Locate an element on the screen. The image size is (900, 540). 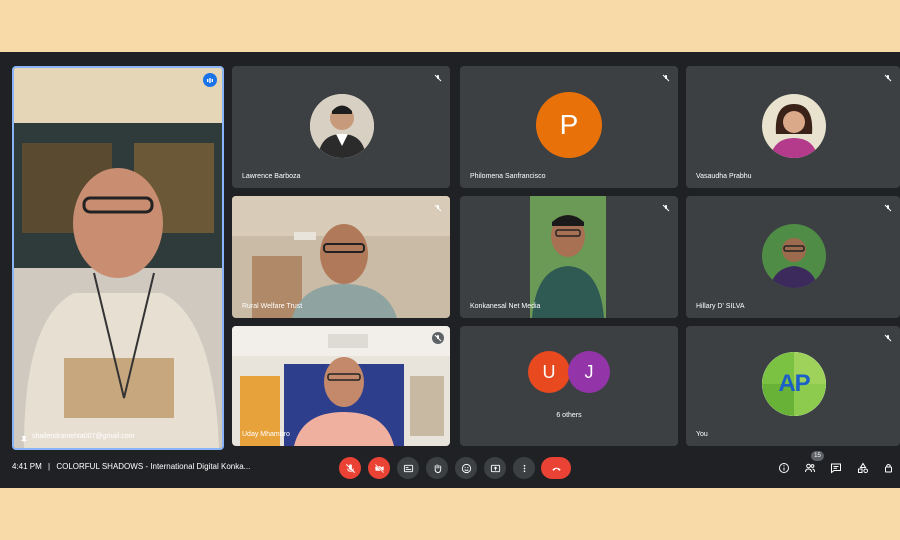
ap-logo-text: AP is located at coordinates (794, 383).